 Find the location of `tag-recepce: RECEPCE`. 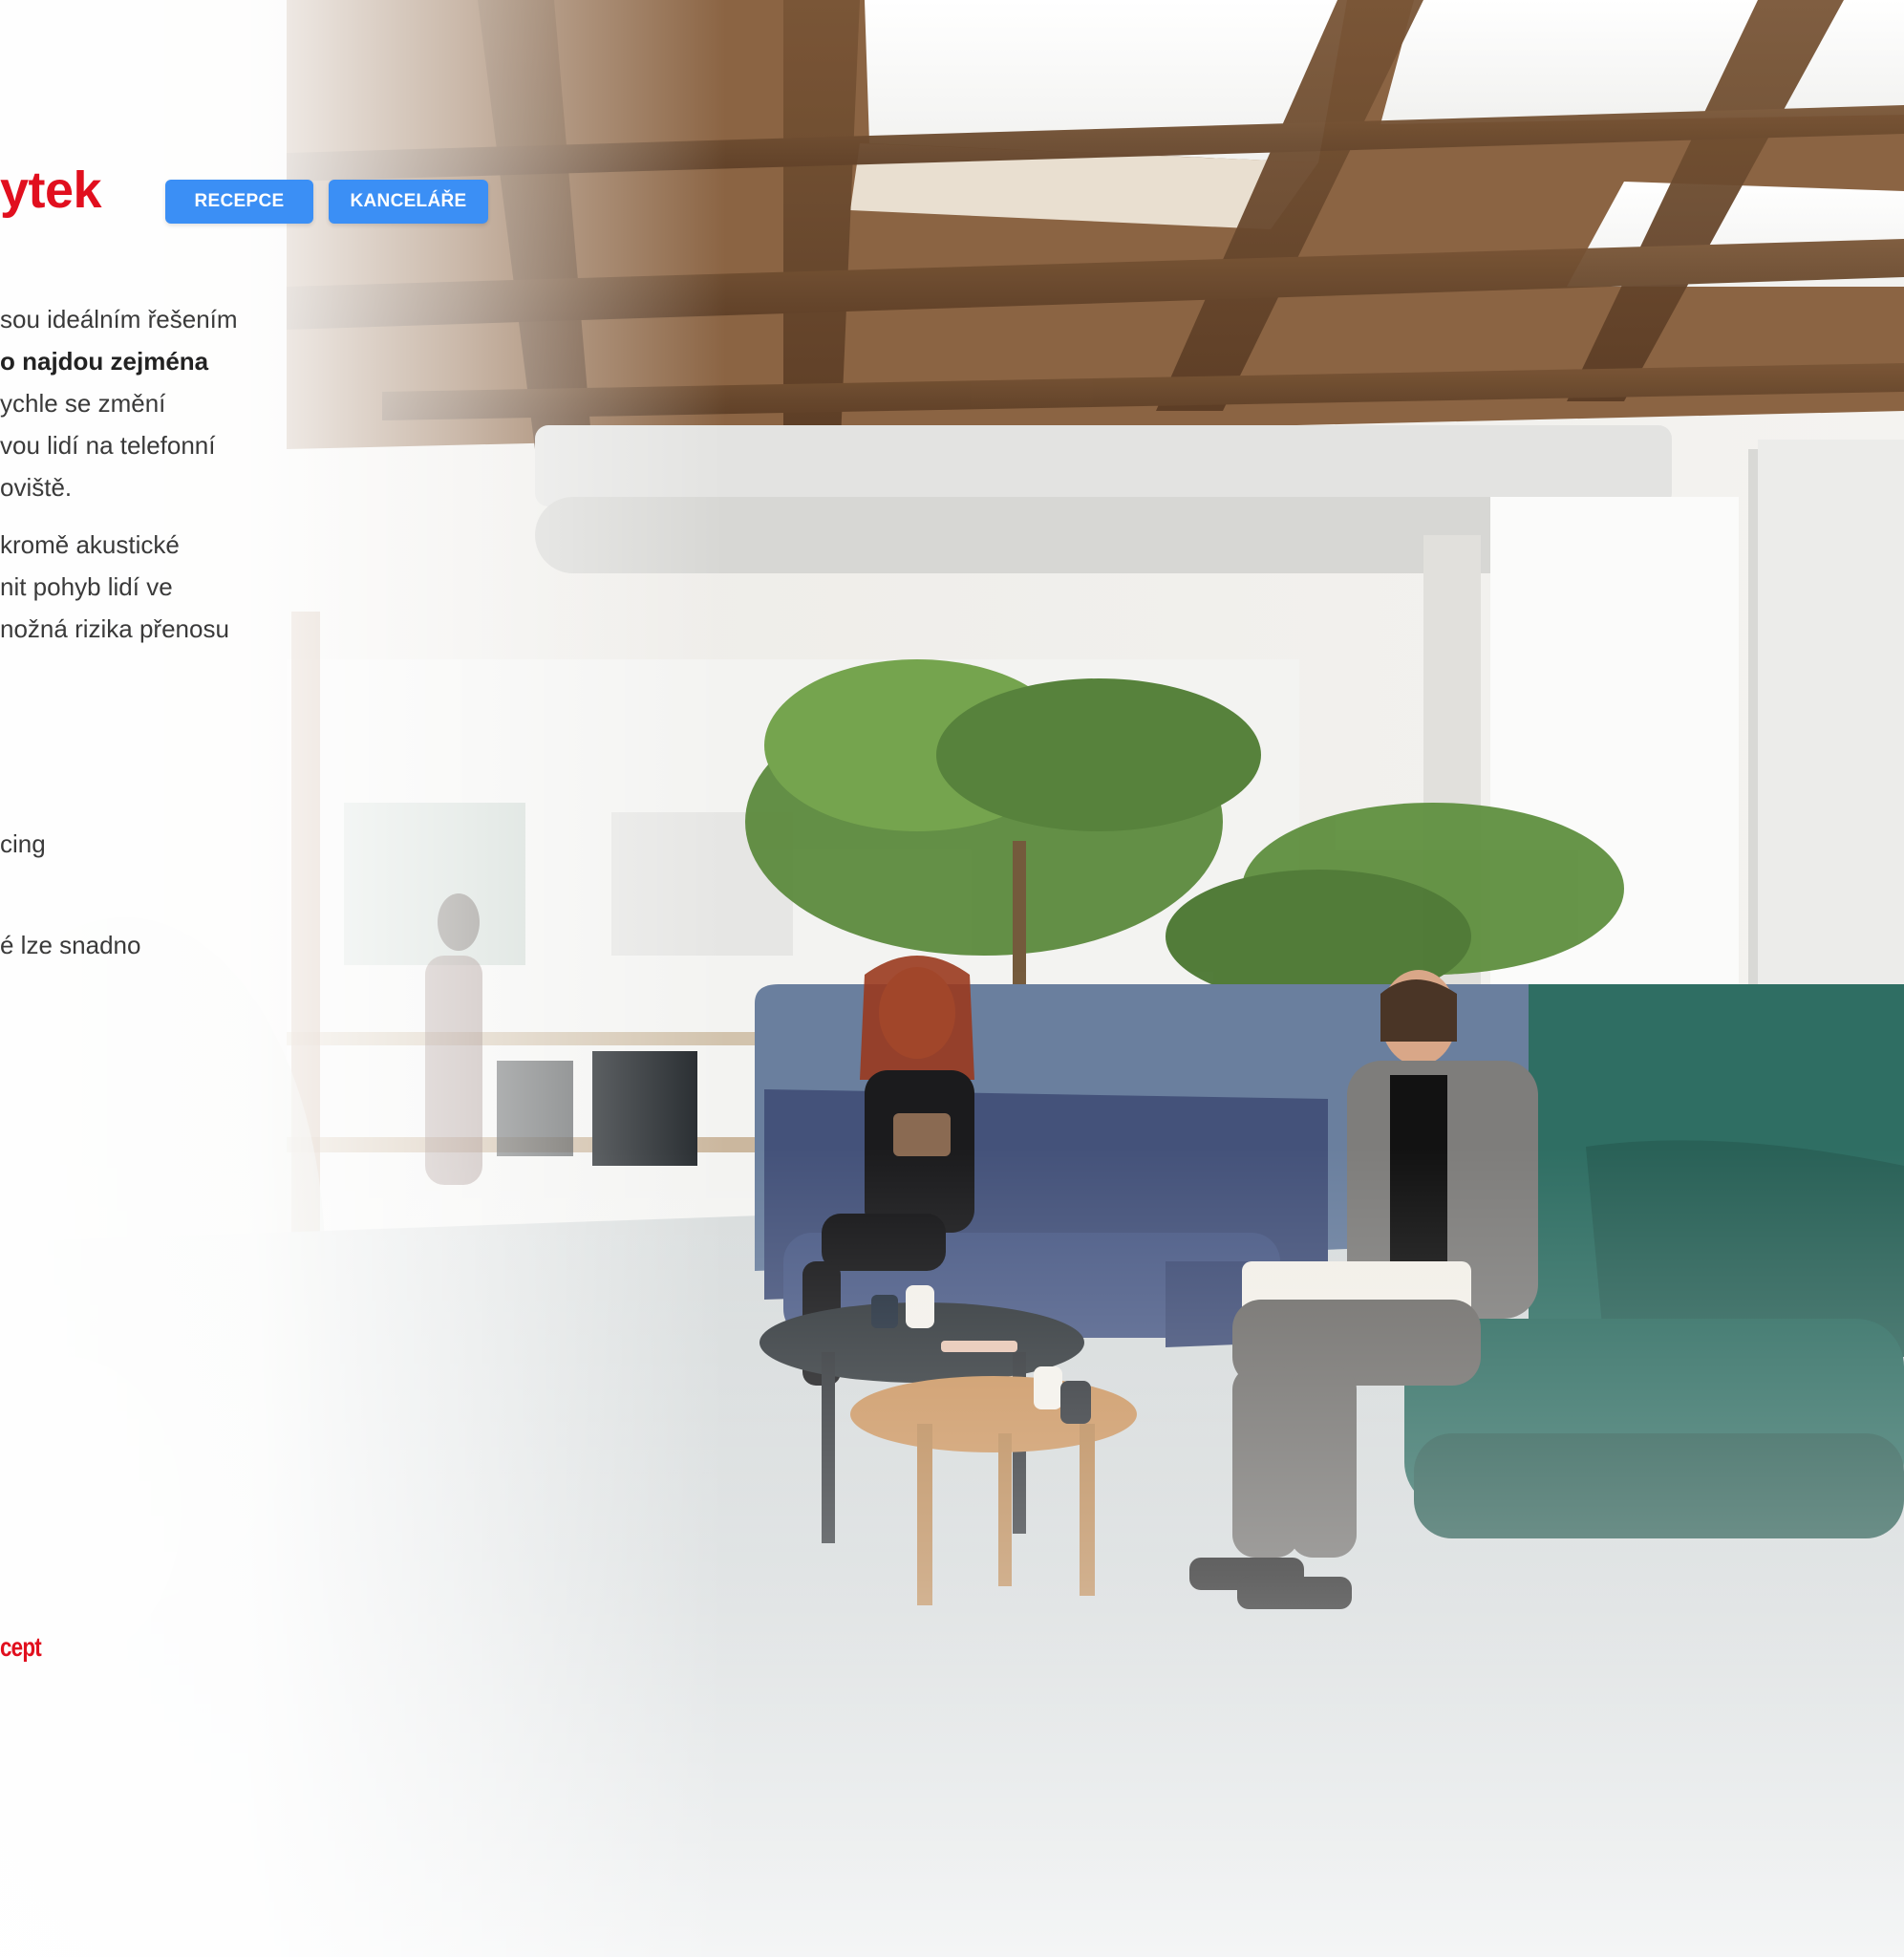

tag-recepce: RECEPCE is located at coordinates (239, 202).